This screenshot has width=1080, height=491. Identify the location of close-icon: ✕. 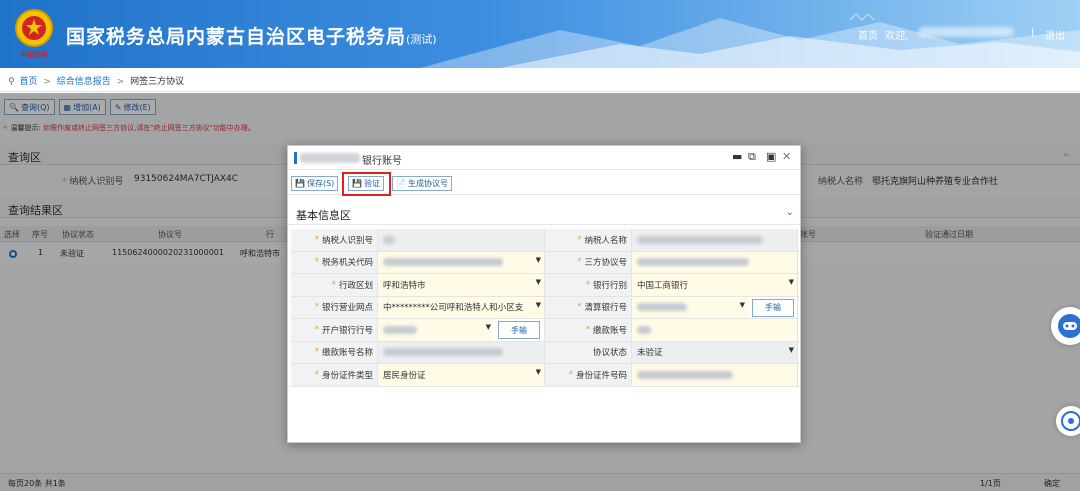
(786, 157).